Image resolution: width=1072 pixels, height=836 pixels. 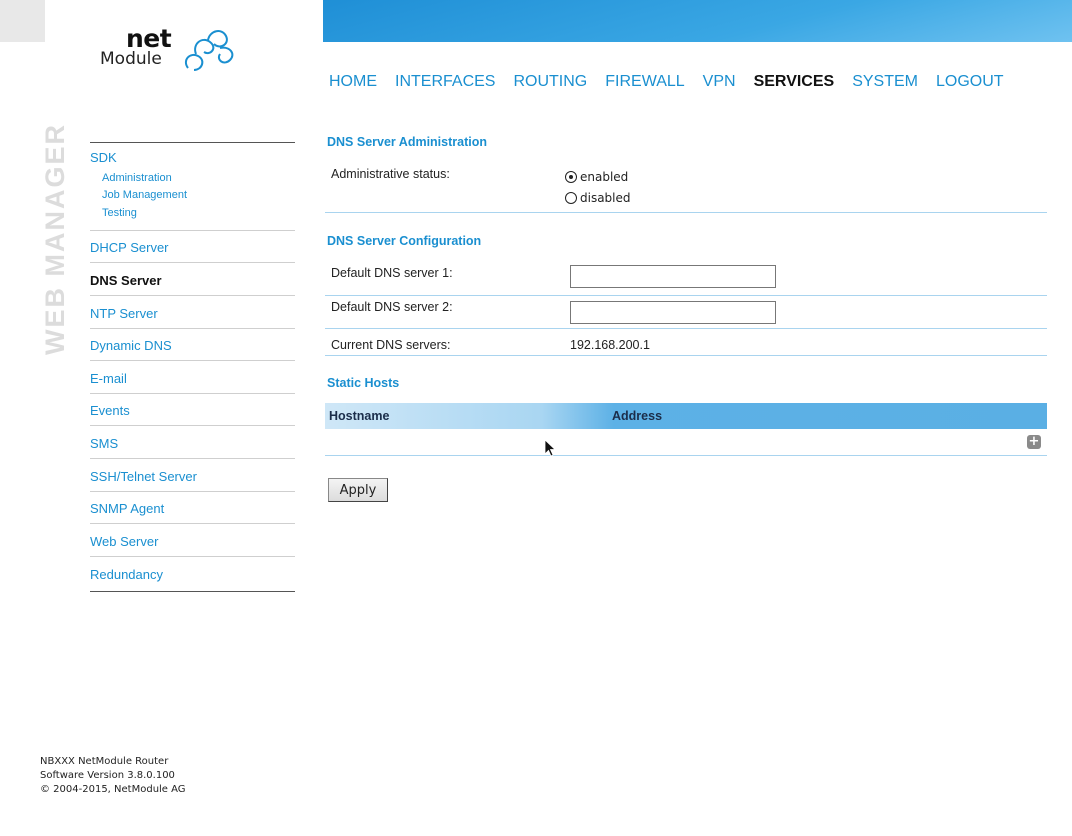 What do you see at coordinates (110, 410) in the screenshot?
I see `sidebar-item-label: Events` at bounding box center [110, 410].